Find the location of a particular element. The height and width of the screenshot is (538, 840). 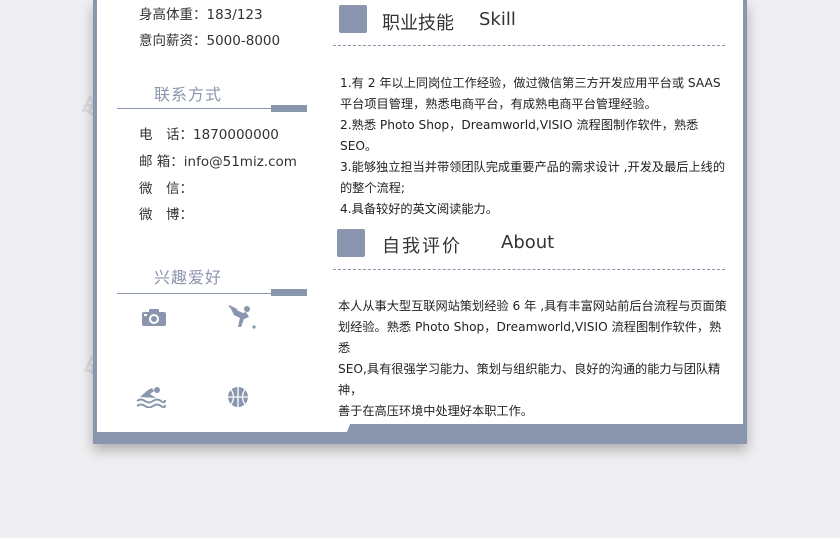

about-line: 善于在高压环境中处理好本职工作。 is located at coordinates (435, 411).